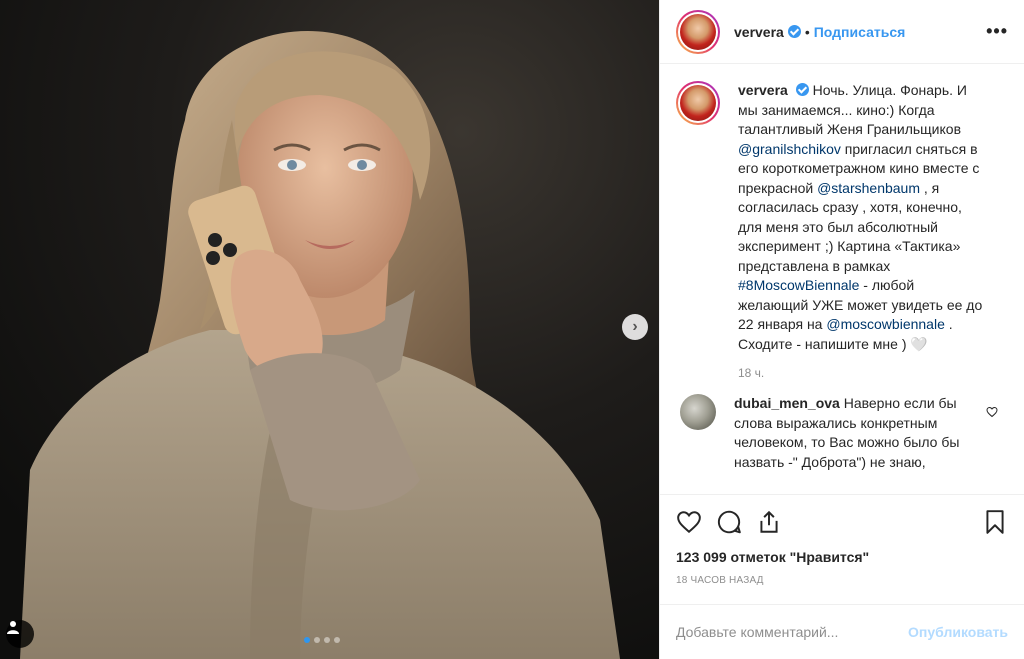 This screenshot has width=1024, height=659. What do you see at coordinates (787, 403) in the screenshot?
I see `commenter-username: dubai_men_ova` at bounding box center [787, 403].